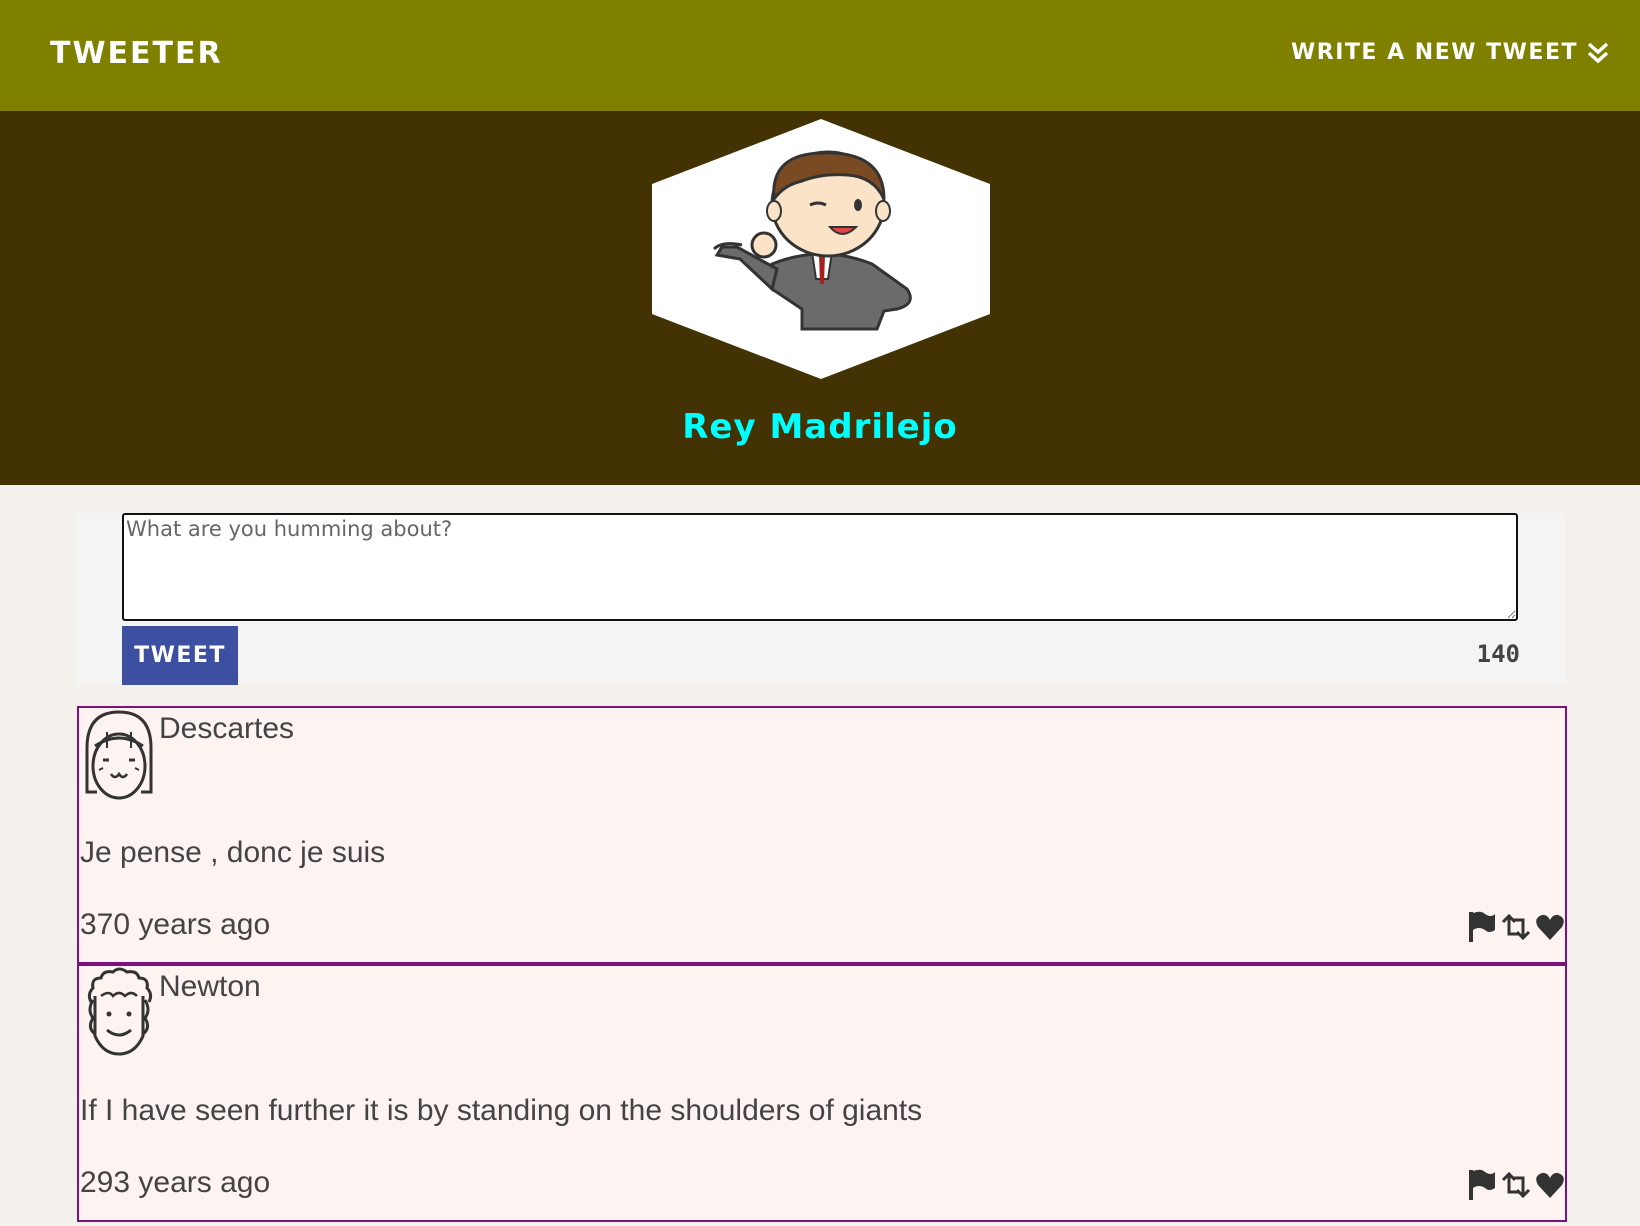  I want to click on tweet-content: Je pense , donc je suis, so click(233, 852).